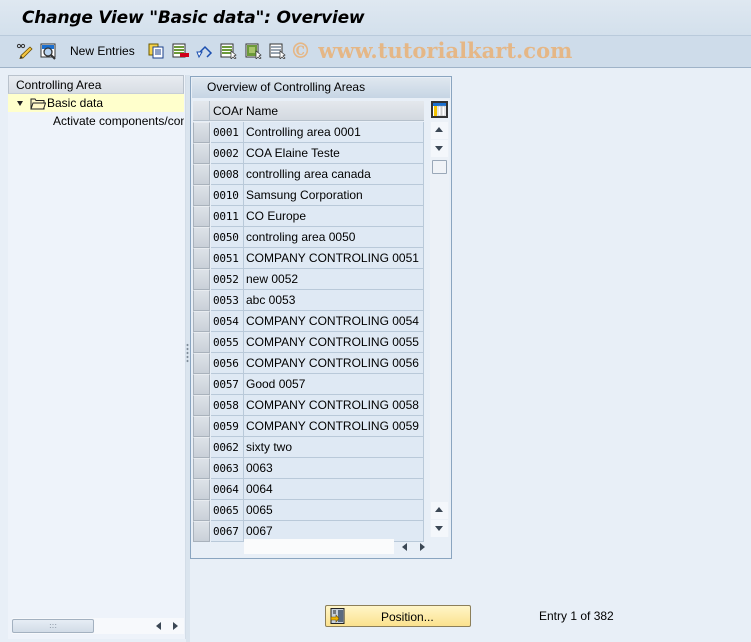 The height and width of the screenshot is (642, 751). I want to click on cell-coar: 0055, so click(227, 342).